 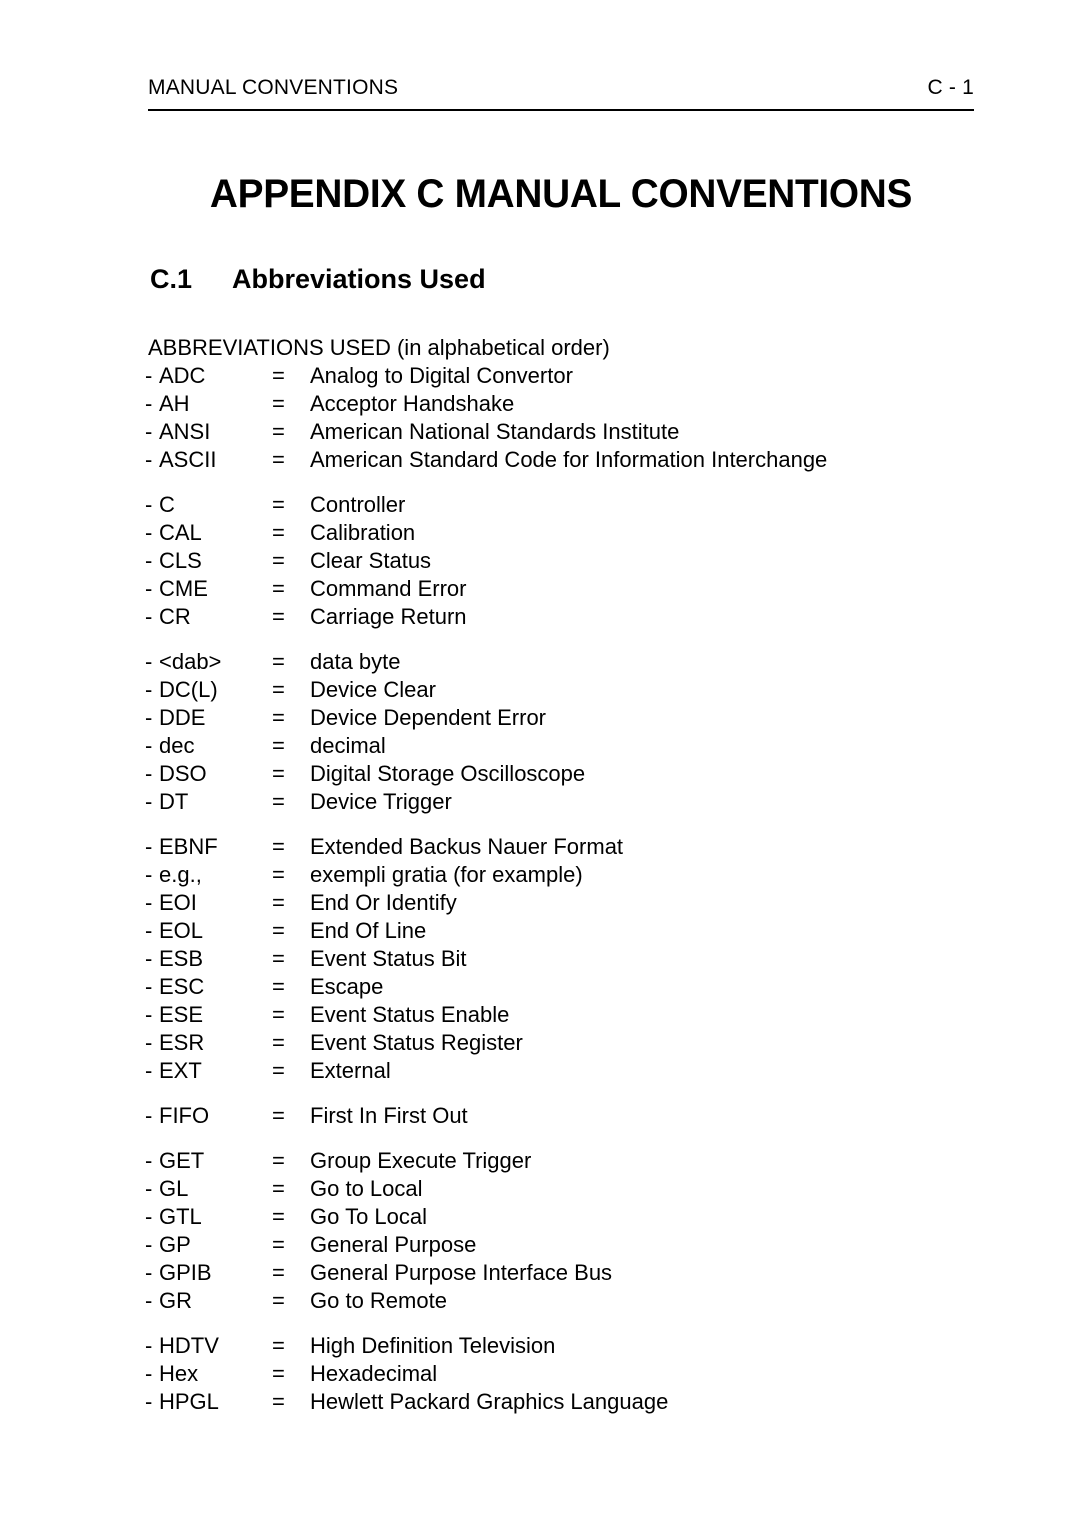 I want to click on page-title: APPENDIX C MANUAL CONVENTIONS, so click(x=561, y=193).